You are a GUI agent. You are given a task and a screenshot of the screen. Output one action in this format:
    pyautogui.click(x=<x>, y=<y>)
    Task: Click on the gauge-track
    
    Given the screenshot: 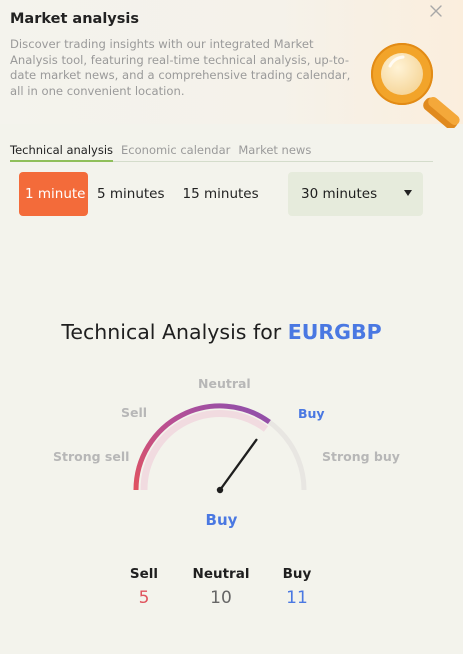 What is the action you would take?
    pyautogui.click(x=220, y=447)
    